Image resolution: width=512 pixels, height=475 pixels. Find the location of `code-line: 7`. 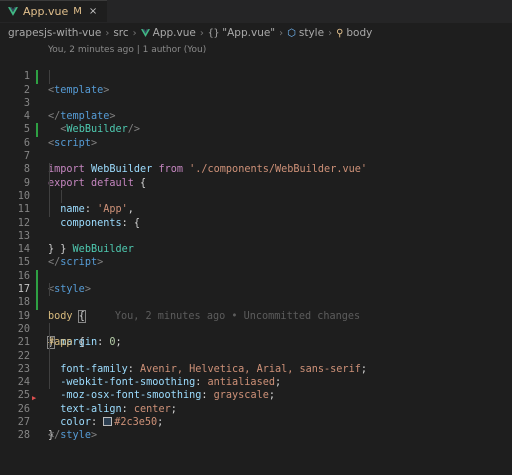

code-line: 7 is located at coordinates (256, 149).